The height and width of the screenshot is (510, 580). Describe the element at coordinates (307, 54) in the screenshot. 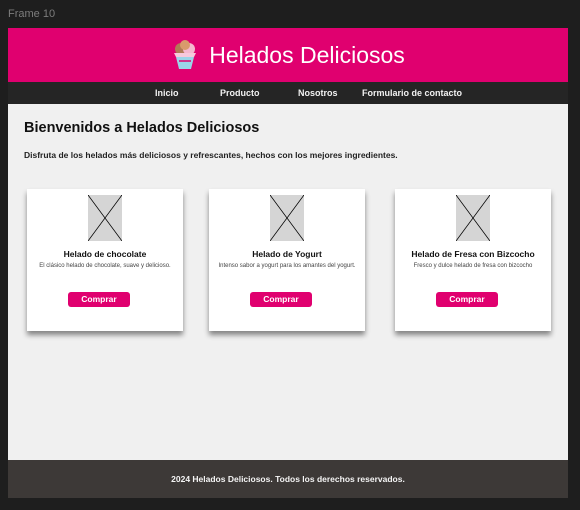

I see `site-title: Helados Deliciosos` at that location.